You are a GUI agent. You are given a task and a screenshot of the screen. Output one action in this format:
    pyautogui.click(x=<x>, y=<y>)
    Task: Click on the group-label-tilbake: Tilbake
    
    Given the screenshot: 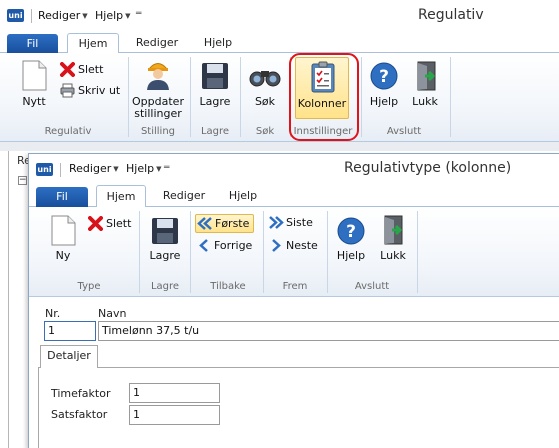 What is the action you would take?
    pyautogui.click(x=228, y=286)
    